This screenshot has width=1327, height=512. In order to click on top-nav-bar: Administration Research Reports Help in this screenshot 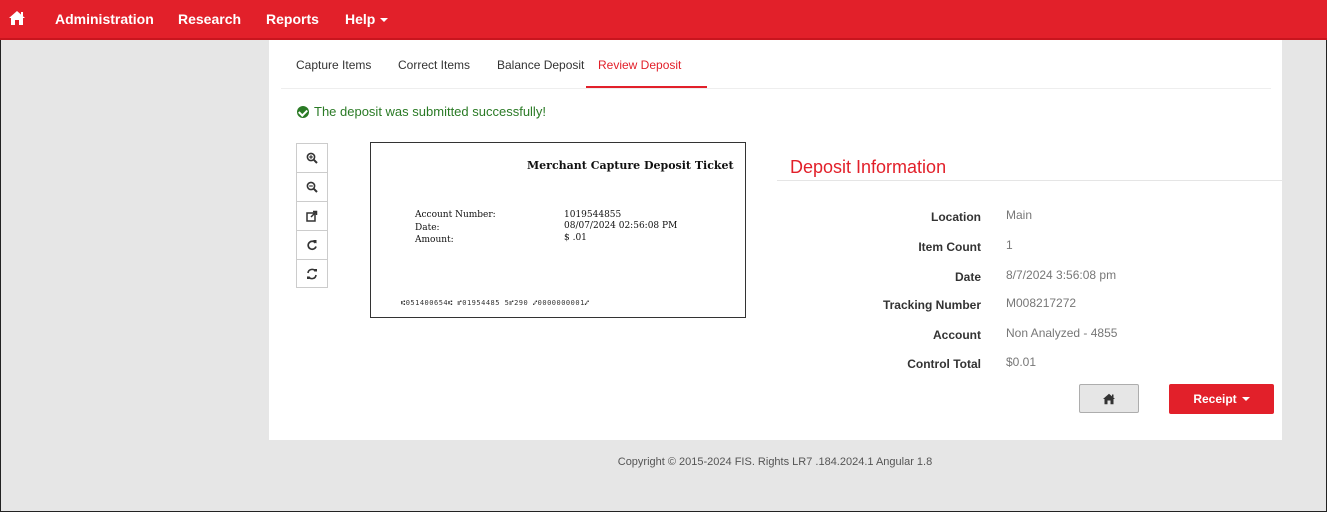, I will do `click(663, 20)`.